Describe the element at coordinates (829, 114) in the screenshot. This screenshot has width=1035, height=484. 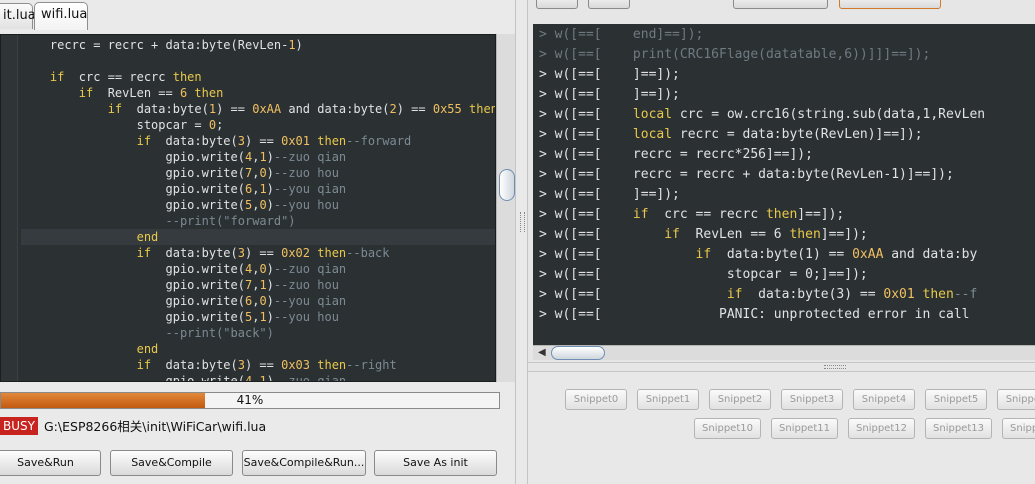
I see `code-token: crc = ow.crc16(string.sub(data,1,RevLen` at that location.